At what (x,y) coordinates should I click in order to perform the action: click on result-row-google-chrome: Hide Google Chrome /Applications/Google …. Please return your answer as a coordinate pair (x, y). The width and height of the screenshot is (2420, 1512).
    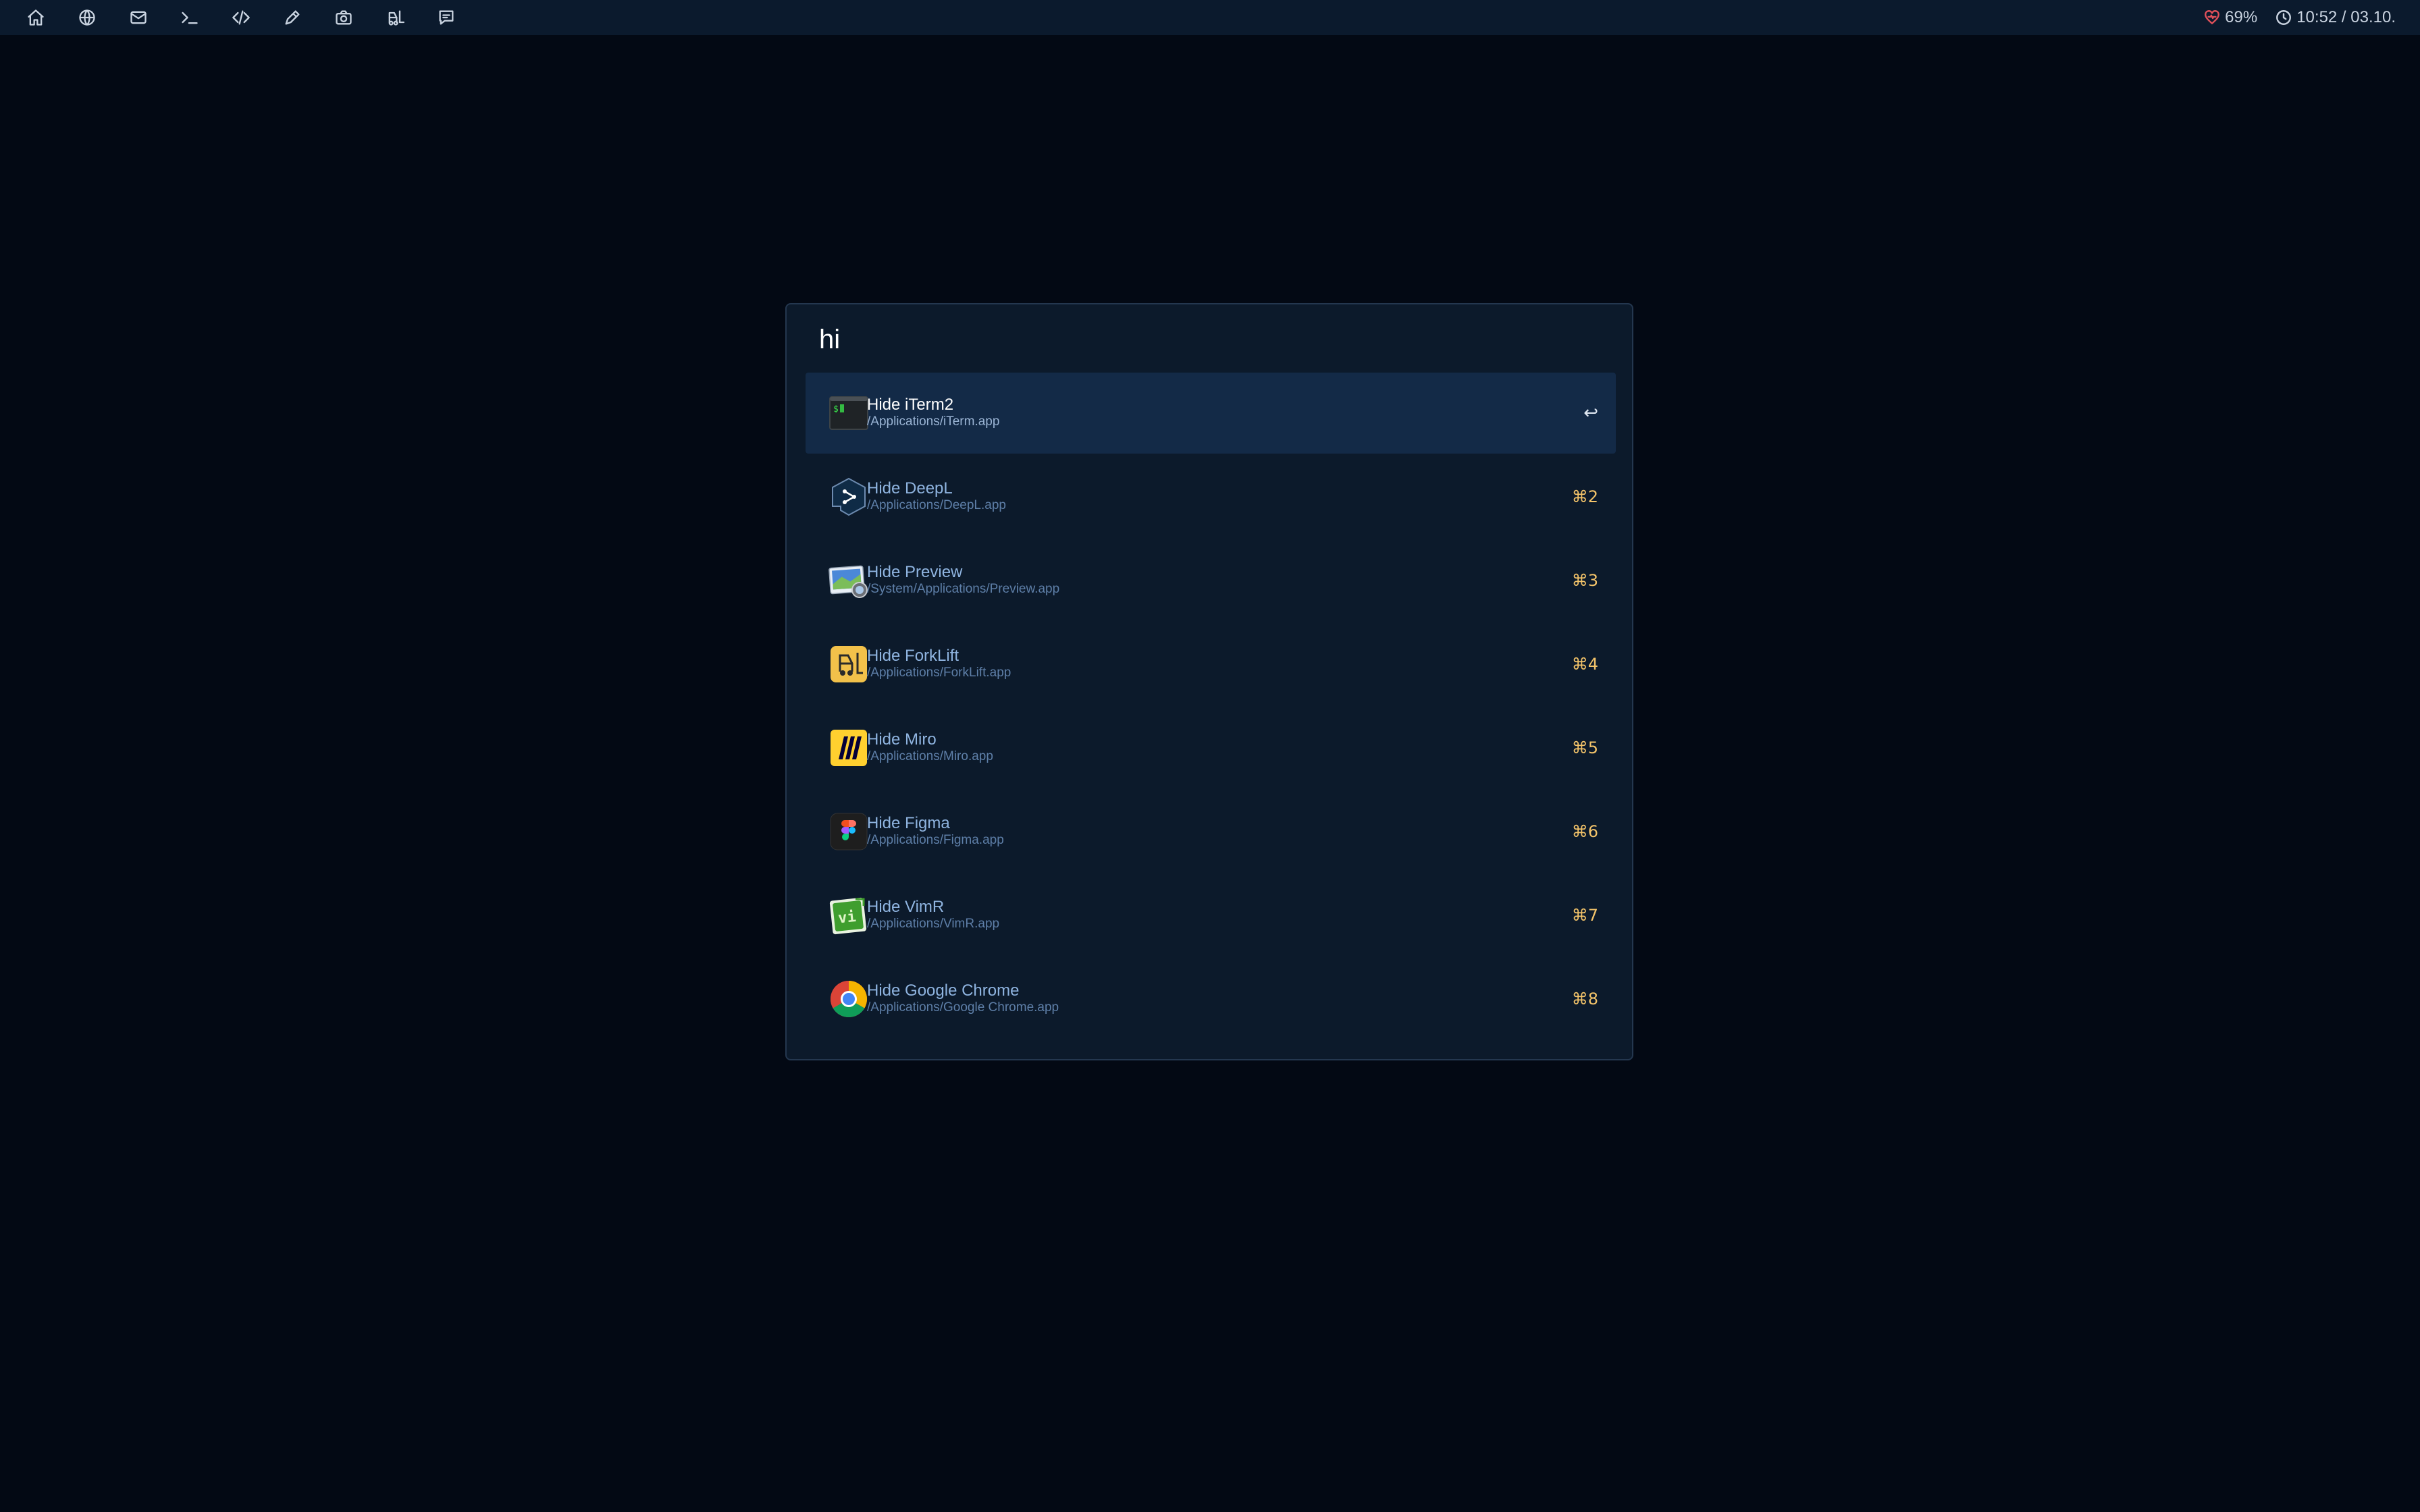
    Looking at the image, I should click on (1211, 999).